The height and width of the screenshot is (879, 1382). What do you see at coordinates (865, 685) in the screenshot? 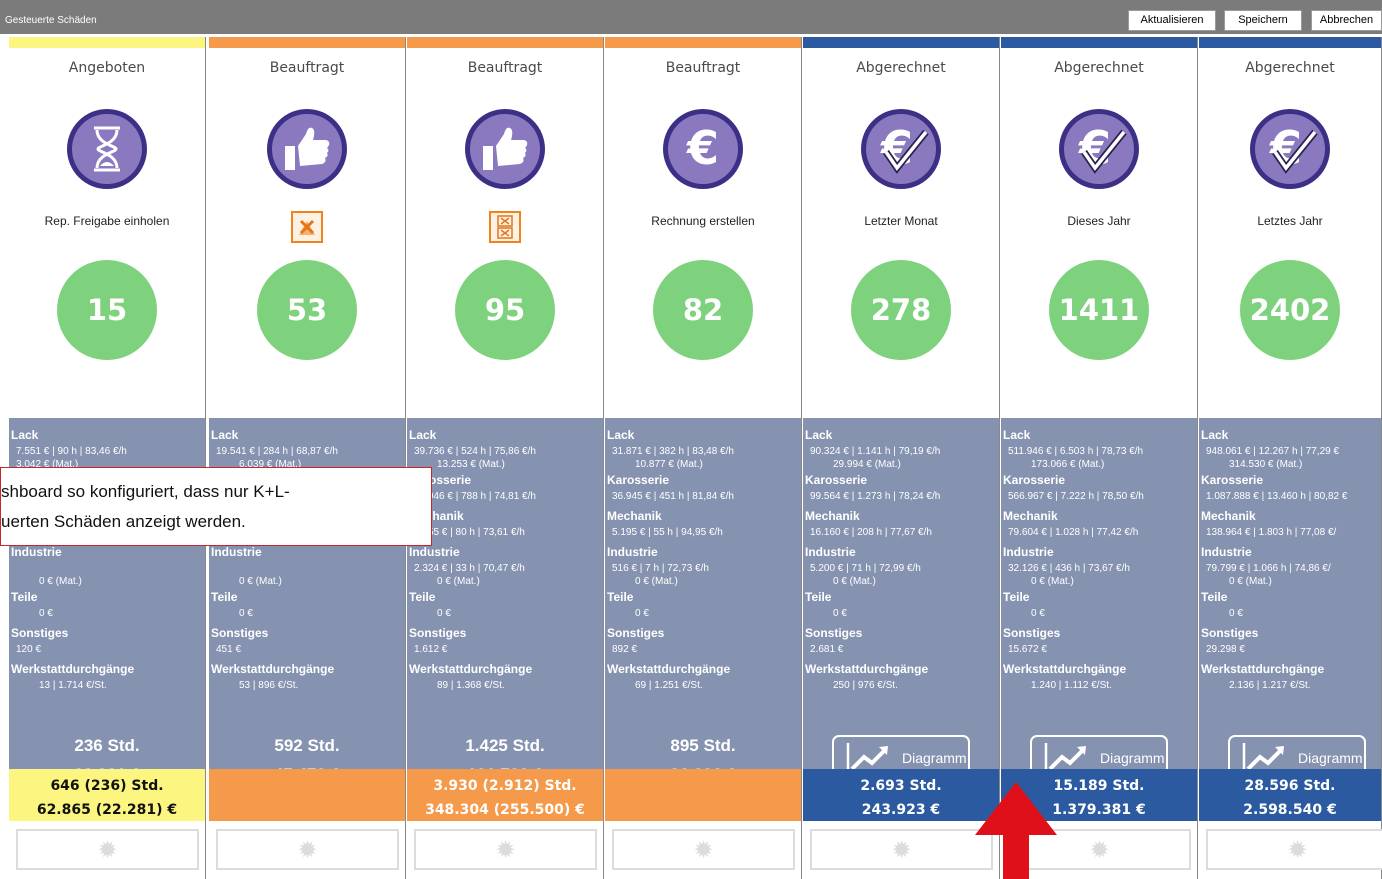
I see `werkstatt-line: 250 | 976 €/St.` at bounding box center [865, 685].